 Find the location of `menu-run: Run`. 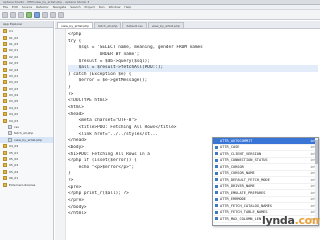

menu-run: Run is located at coordinates (102, 7).